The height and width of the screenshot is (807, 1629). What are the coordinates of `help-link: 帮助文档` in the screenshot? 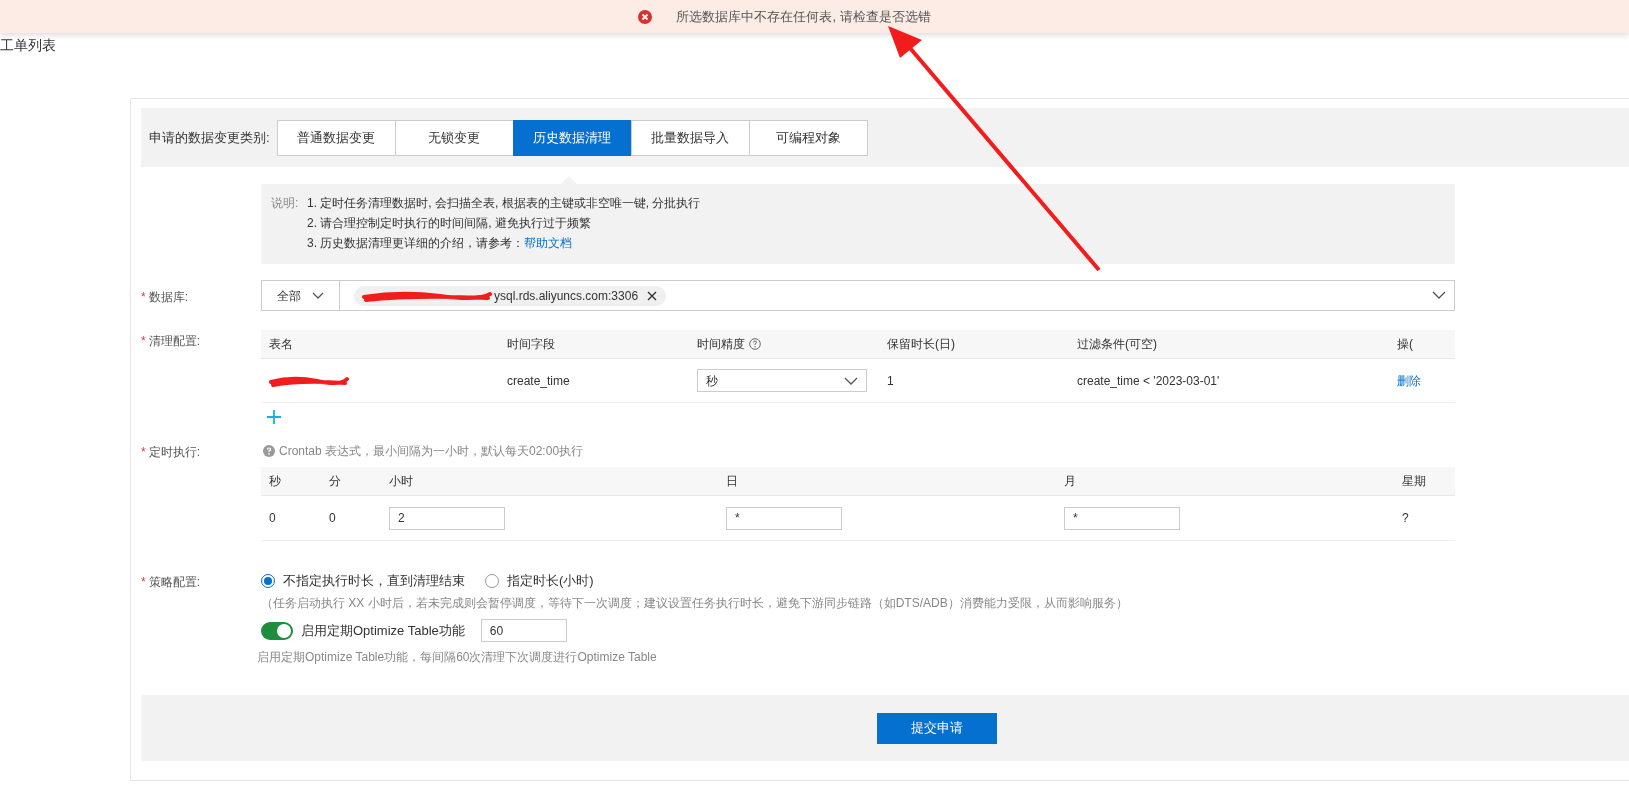 It's located at (548, 243).